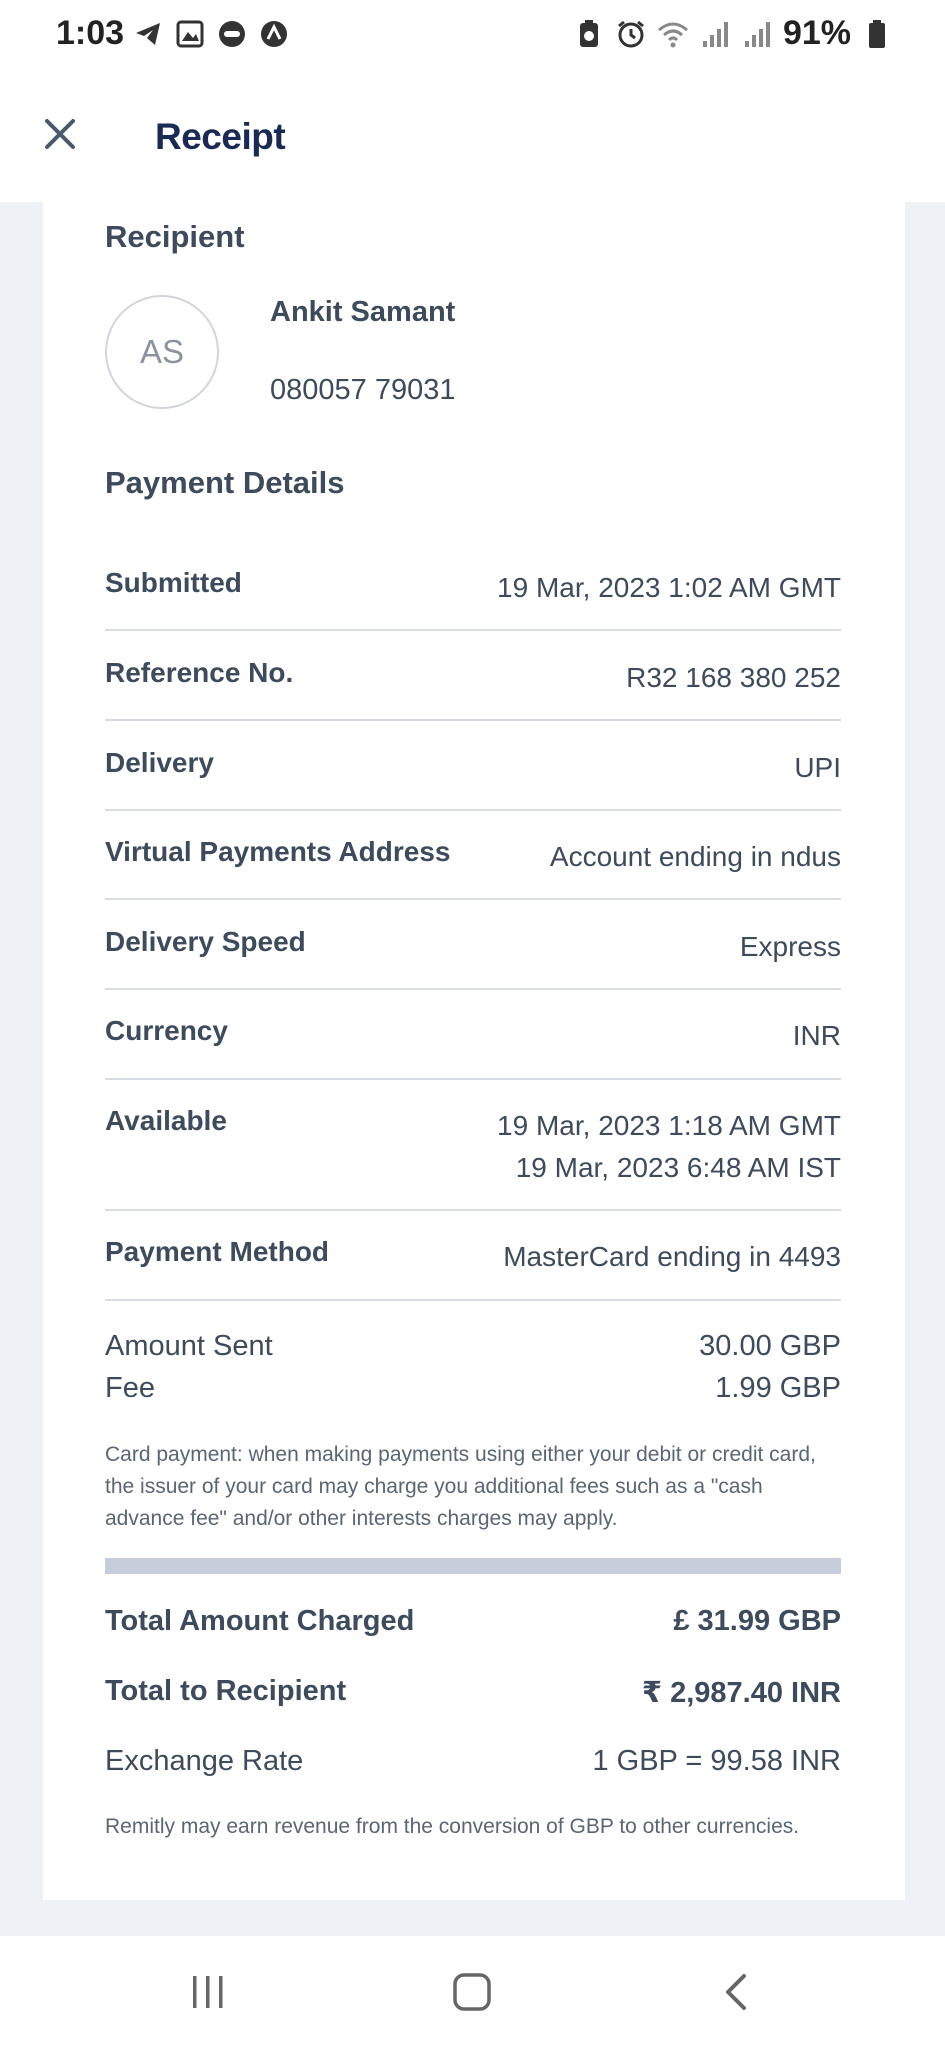 This screenshot has height=2048, width=945. What do you see at coordinates (733, 33) in the screenshot?
I see `status-right-icons: 91%` at bounding box center [733, 33].